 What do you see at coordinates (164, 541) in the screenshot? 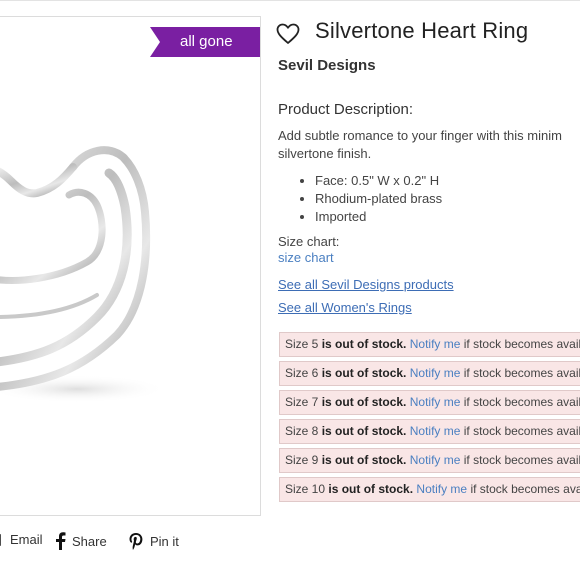
I see `pin-label: Pin it` at bounding box center [164, 541].